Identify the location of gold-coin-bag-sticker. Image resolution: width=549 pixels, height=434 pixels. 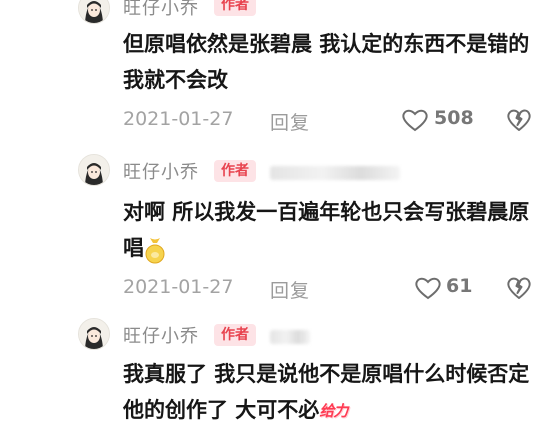
(155, 251).